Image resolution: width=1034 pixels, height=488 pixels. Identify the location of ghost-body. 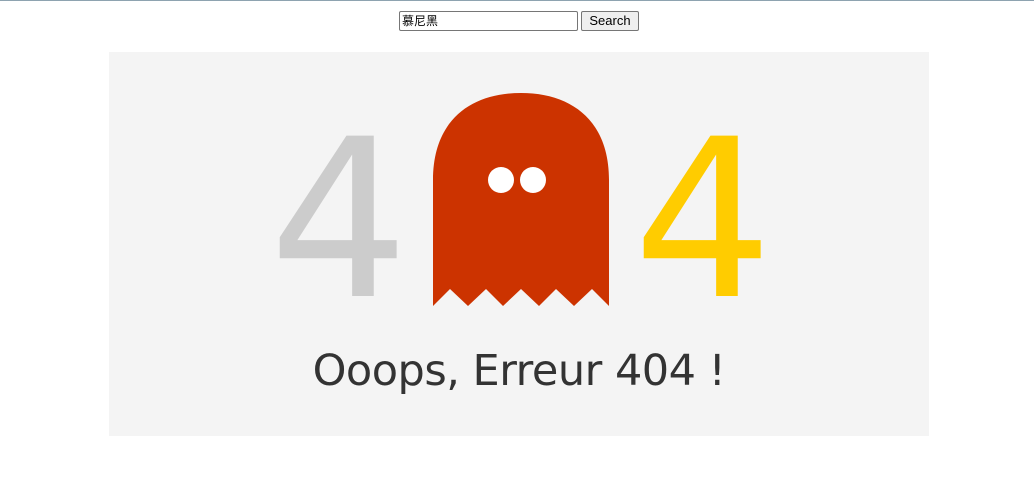
(521, 199).